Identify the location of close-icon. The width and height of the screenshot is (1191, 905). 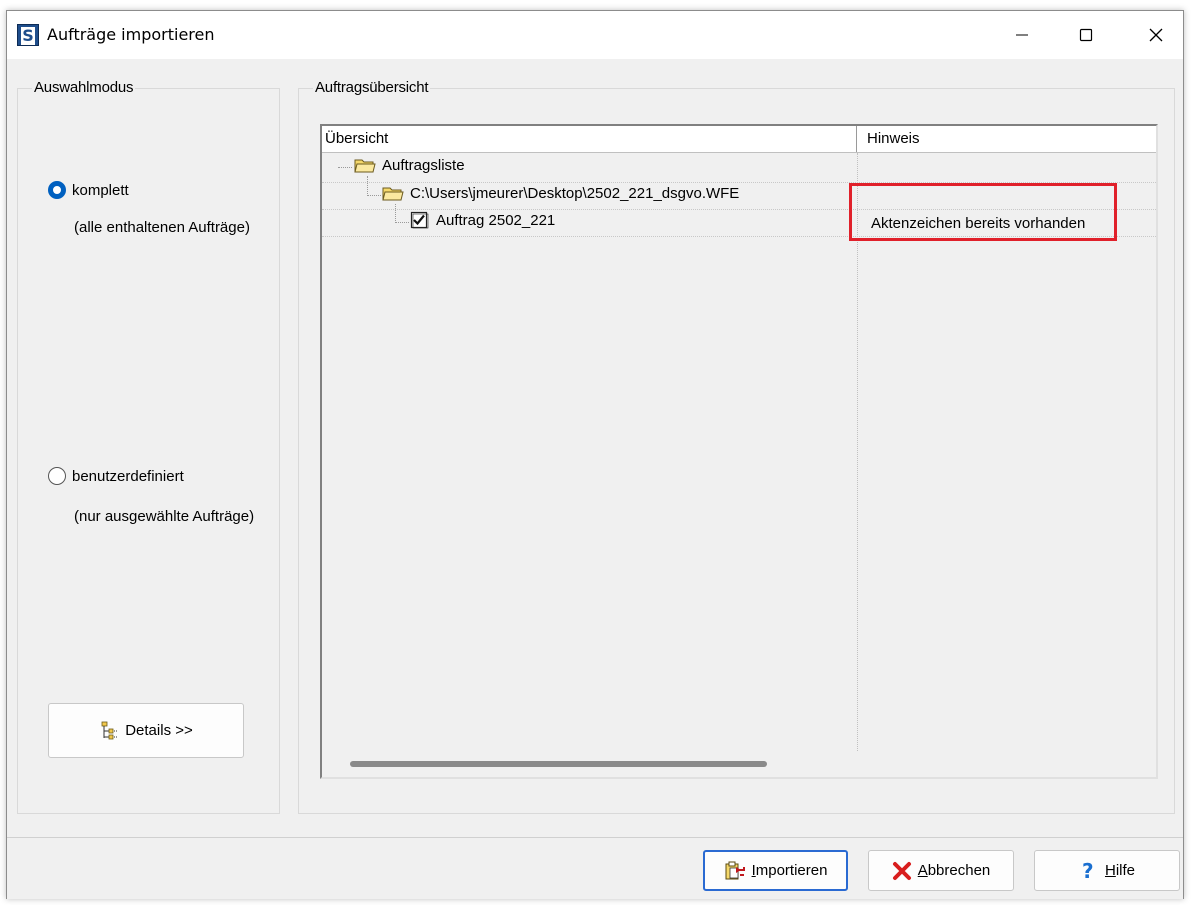
(1156, 35).